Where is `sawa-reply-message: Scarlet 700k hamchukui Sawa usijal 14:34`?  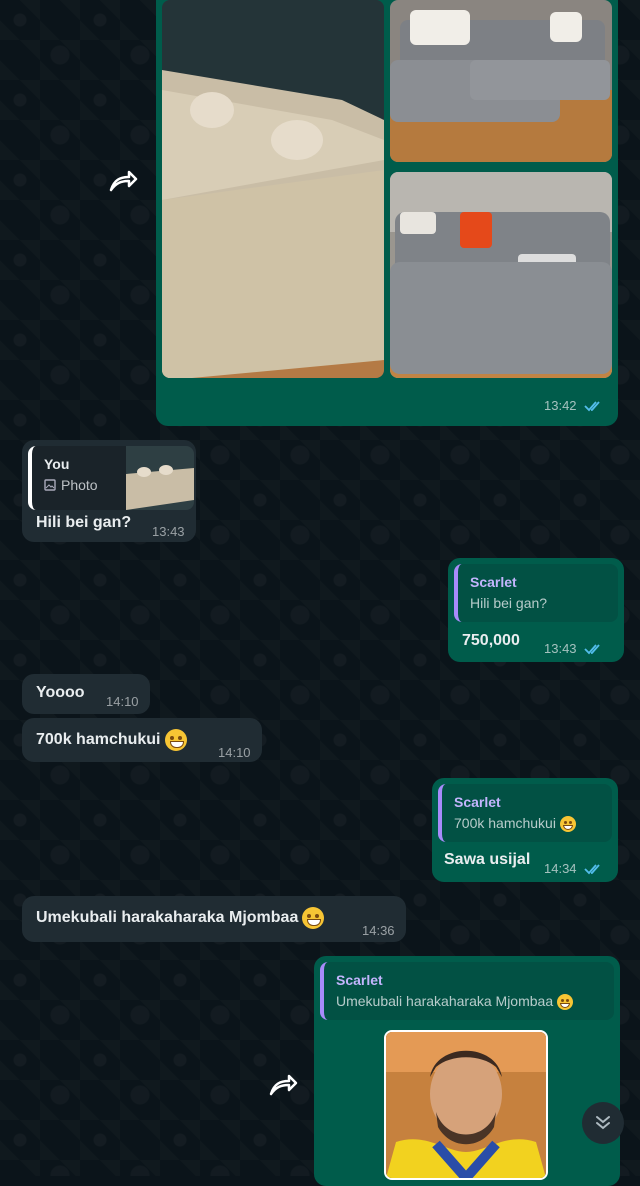
sawa-reply-message: Scarlet 700k hamchukui Sawa usijal 14:34 is located at coordinates (525, 830).